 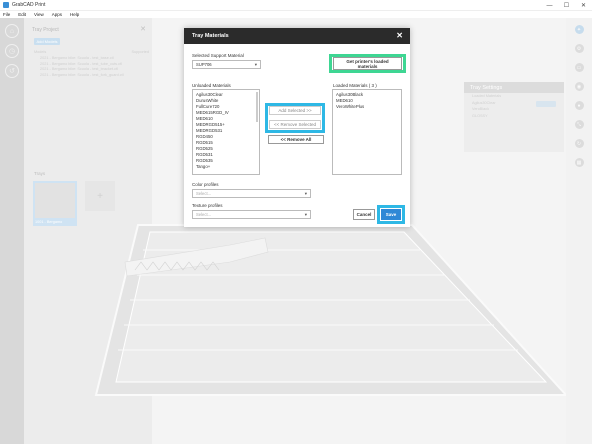 What do you see at coordinates (47, 41) in the screenshot?
I see `add-models-button: Add Models` at bounding box center [47, 41].